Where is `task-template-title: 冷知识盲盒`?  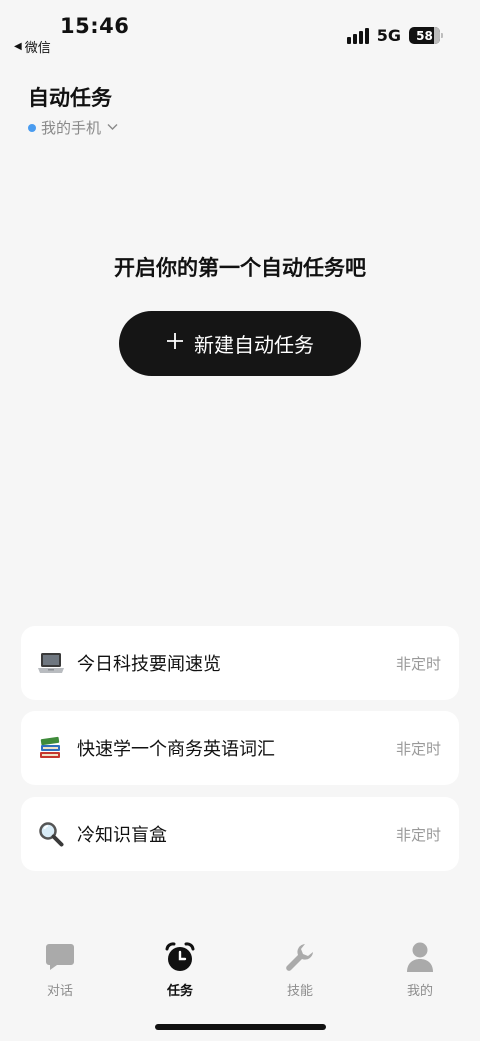
task-template-title: 冷知识盲盒 is located at coordinates (122, 835).